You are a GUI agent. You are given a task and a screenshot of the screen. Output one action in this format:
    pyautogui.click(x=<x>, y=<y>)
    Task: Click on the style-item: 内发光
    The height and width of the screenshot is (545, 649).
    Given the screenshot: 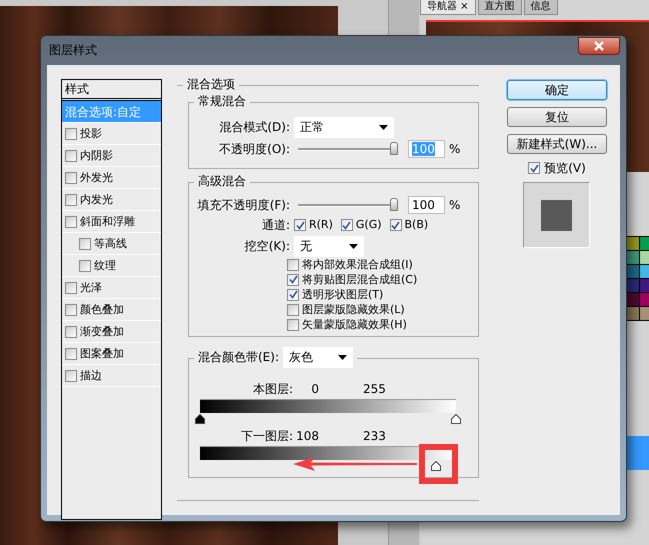 What is the action you would take?
    pyautogui.click(x=111, y=200)
    